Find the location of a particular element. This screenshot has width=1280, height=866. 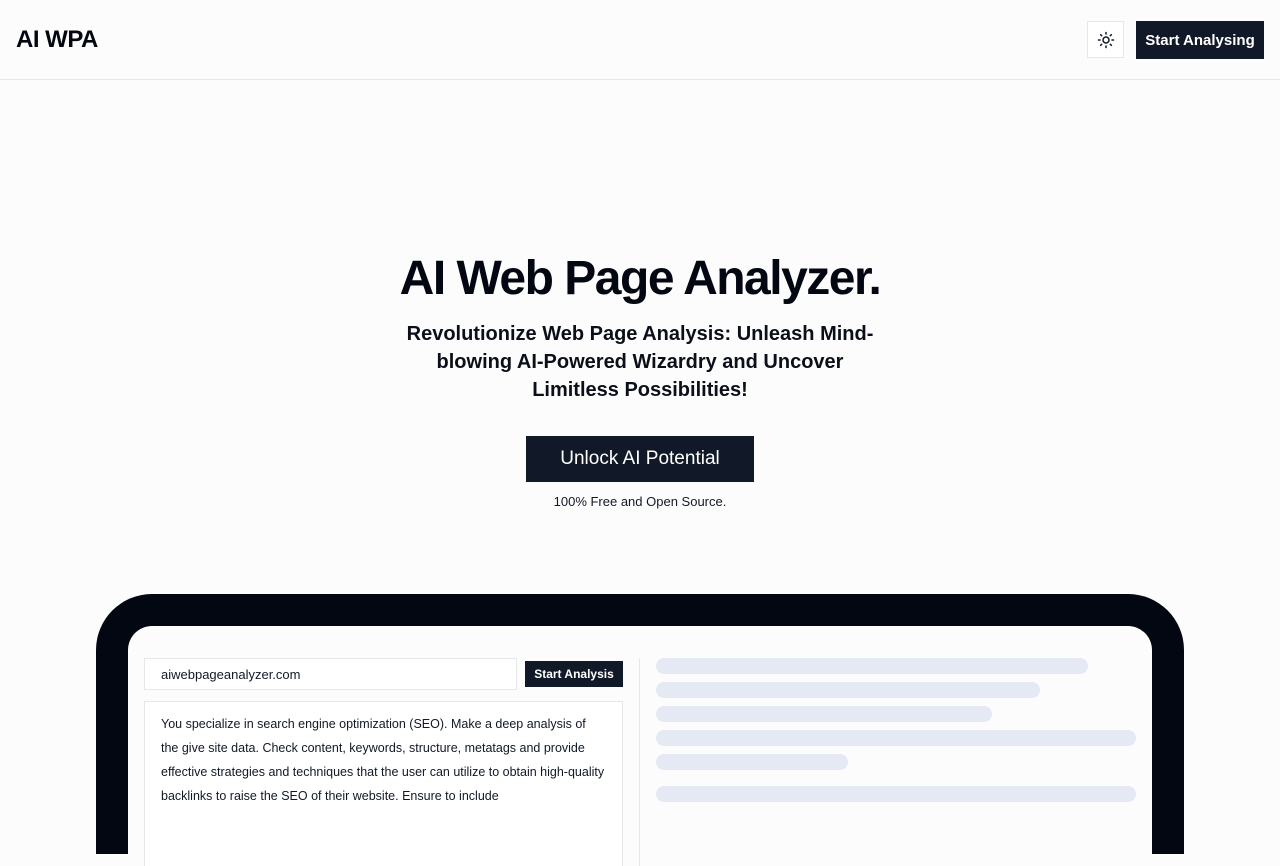

url-input is located at coordinates (330, 674).